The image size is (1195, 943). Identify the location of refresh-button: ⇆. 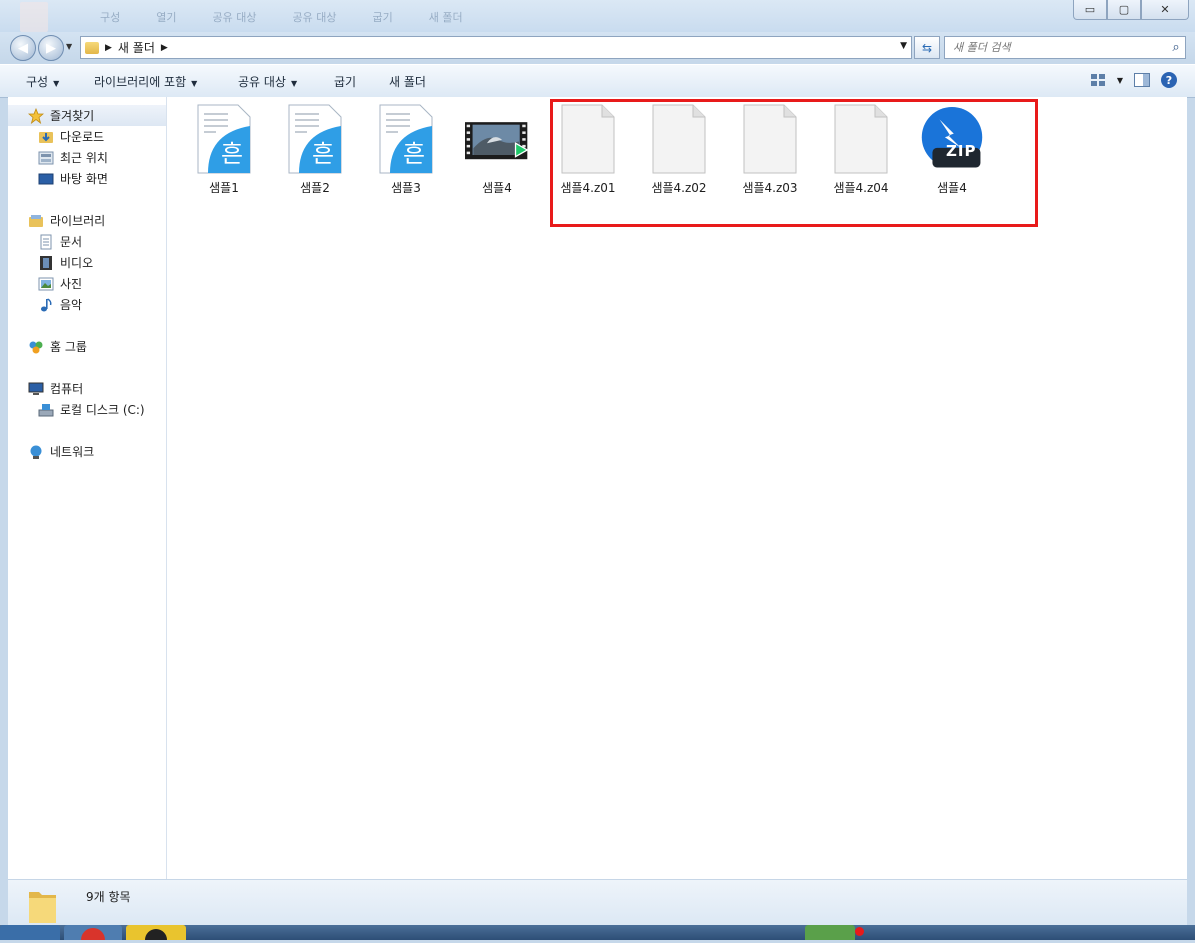
(927, 47).